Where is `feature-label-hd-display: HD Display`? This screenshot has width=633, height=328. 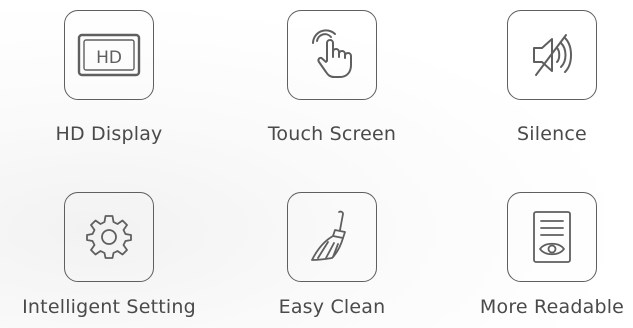
feature-label-hd-display: HD Display is located at coordinates (109, 134).